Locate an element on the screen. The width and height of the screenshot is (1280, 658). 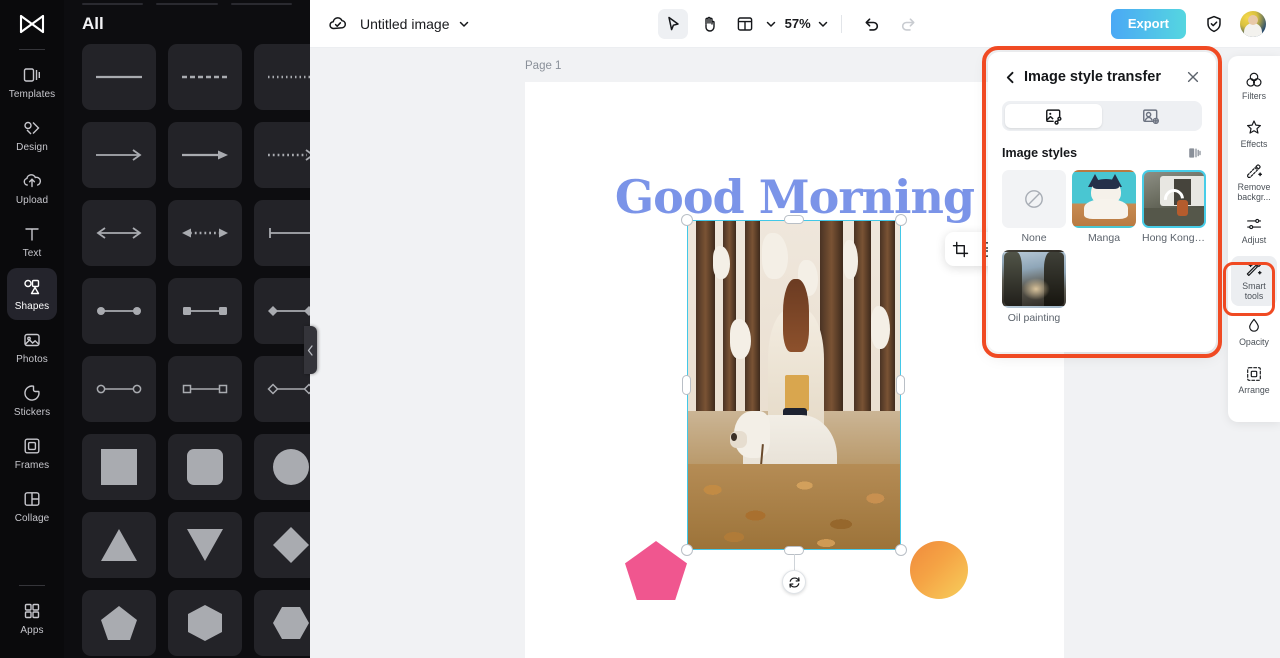
export-button: Export is located at coordinates (1148, 23).